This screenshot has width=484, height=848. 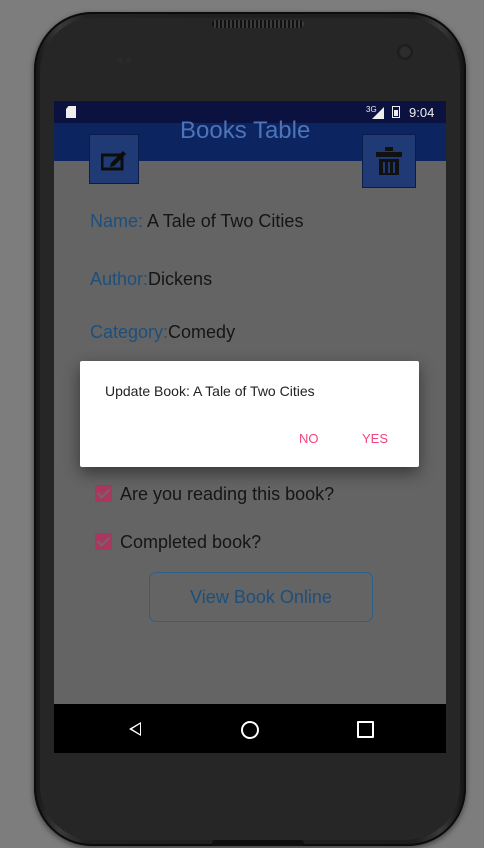 What do you see at coordinates (249, 414) in the screenshot?
I see `update-dialog: Update Book: A Tale of Two Cities NO YES` at bounding box center [249, 414].